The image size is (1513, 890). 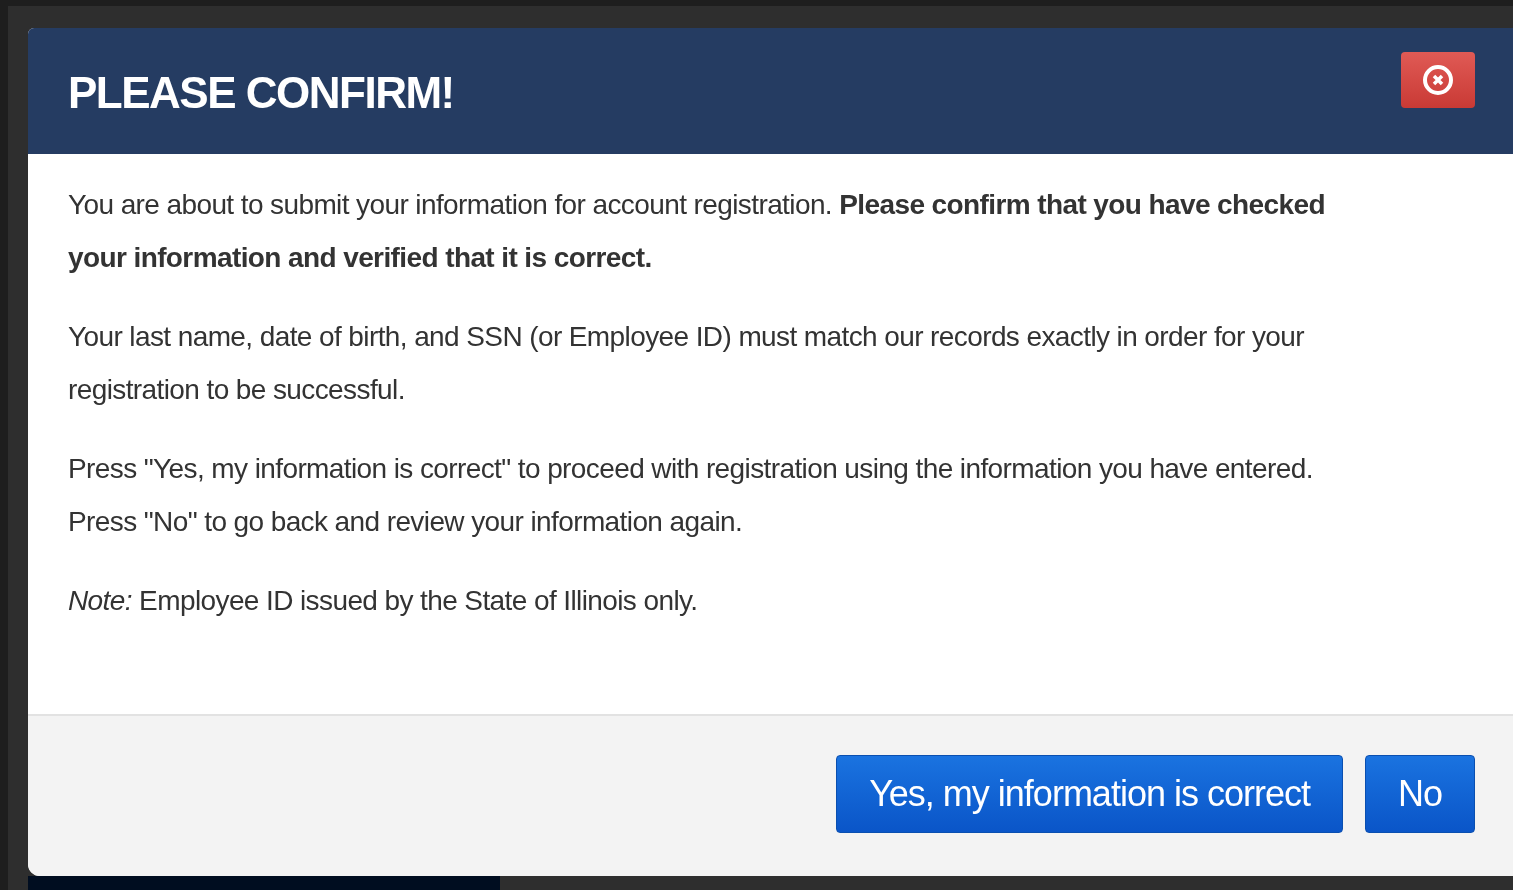 I want to click on dialog-paragraph: You are about to submit your information for account registration. Please confirm that you have checked your information and verified that it is correct., so click(x=697, y=231).